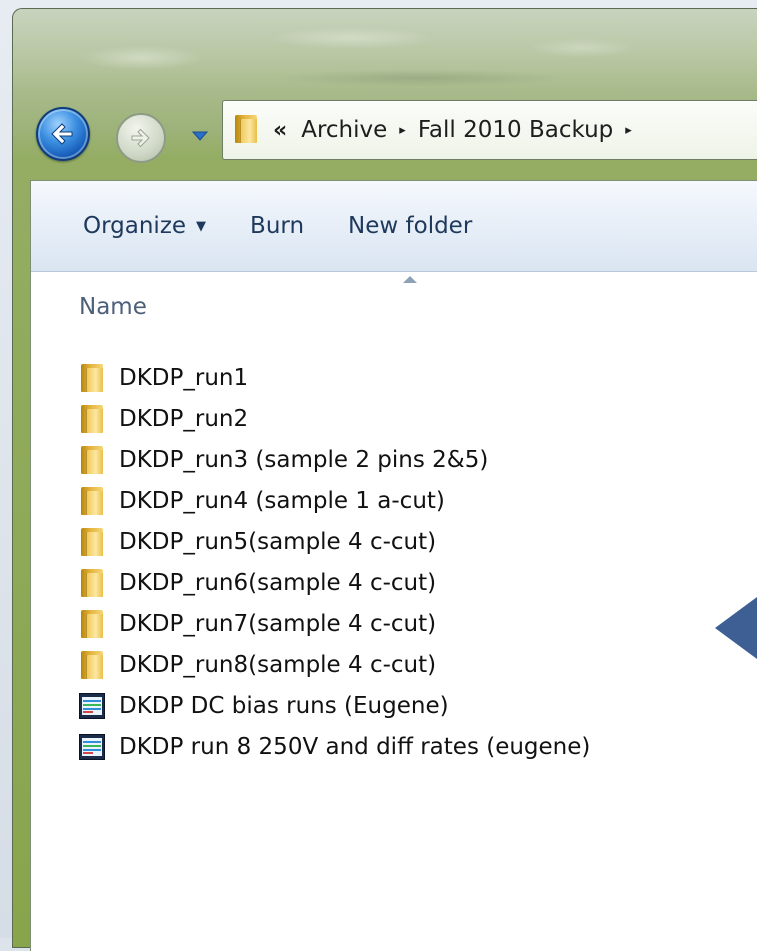 The width and height of the screenshot is (757, 951). Describe the element at coordinates (135, 226) in the screenshot. I see `organize-label: Organize` at that location.